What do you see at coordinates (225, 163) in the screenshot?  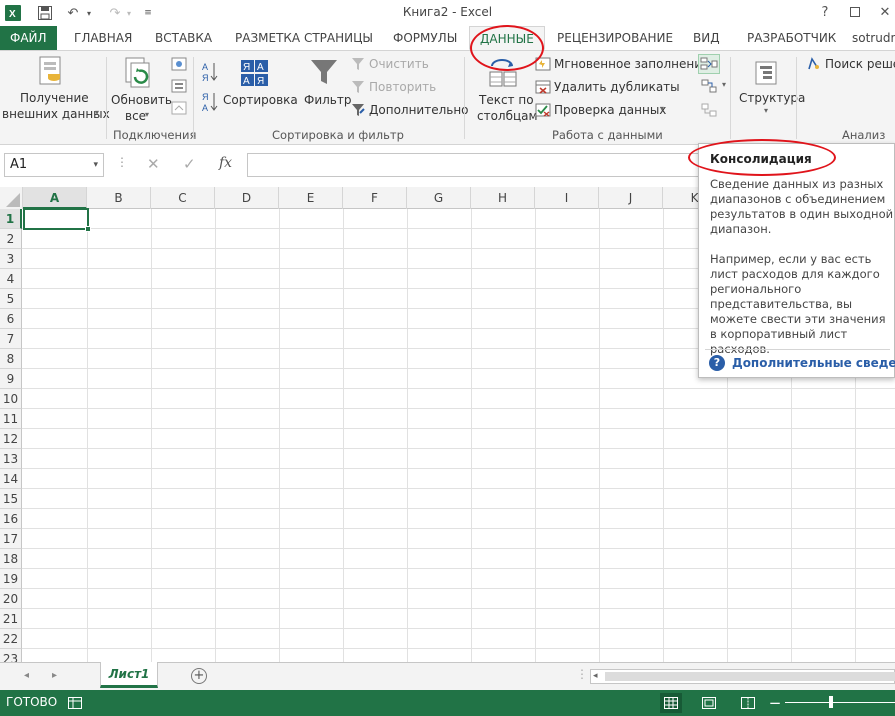 I see `insert-function-icon: fx` at bounding box center [225, 163].